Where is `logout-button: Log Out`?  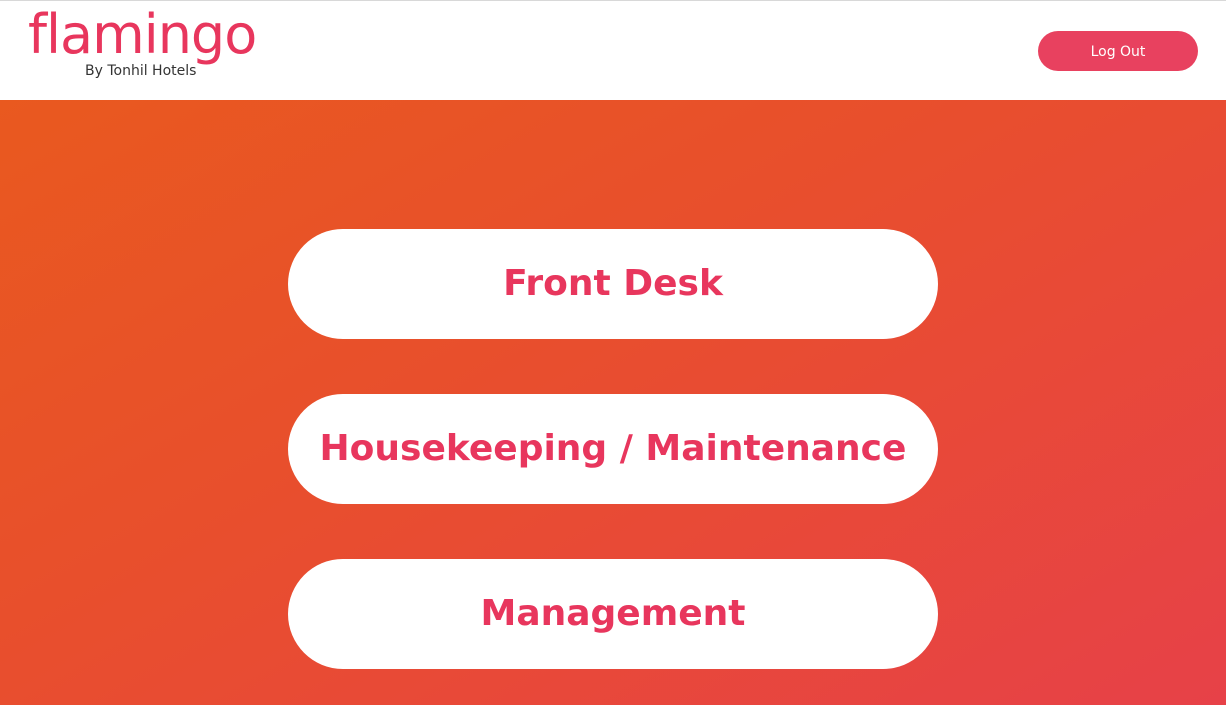 logout-button: Log Out is located at coordinates (1118, 51).